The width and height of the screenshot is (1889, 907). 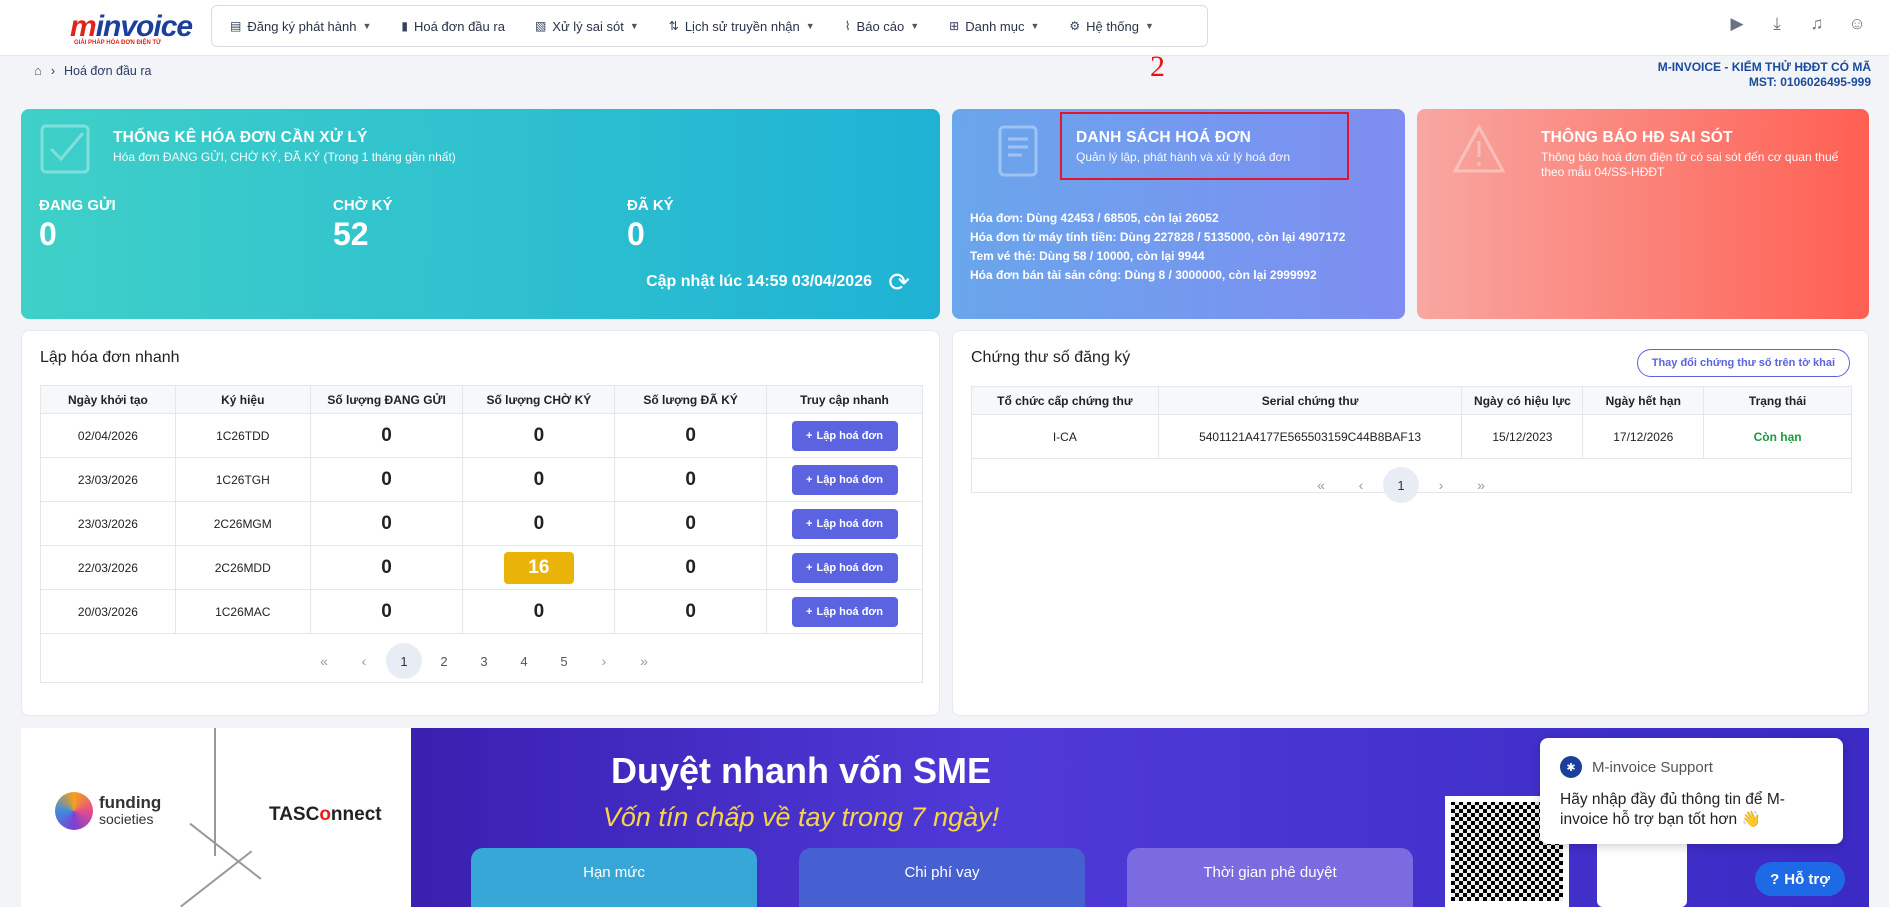 I want to click on nav-danh-muc: ⊞ Danh mục ▼, so click(x=994, y=26).